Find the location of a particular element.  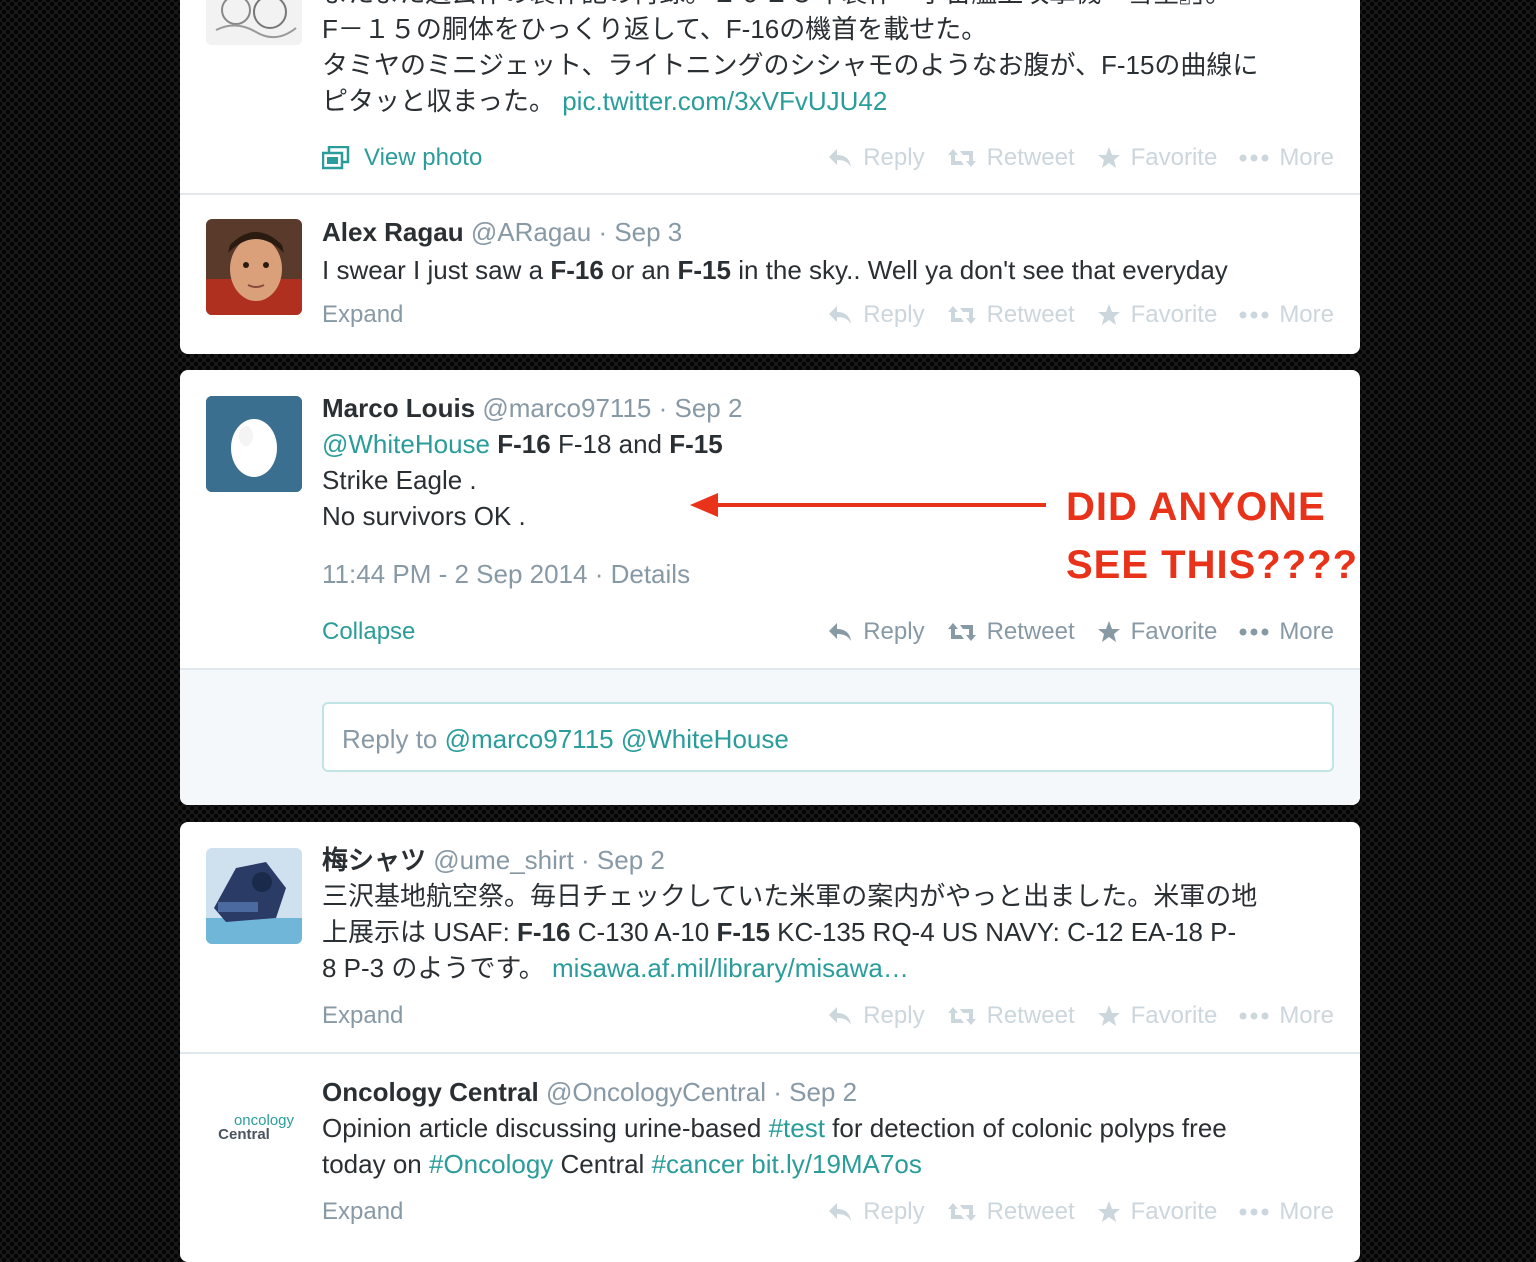

tweet-footer: Collapse Reply Retweet Favorite More is located at coordinates (828, 632).